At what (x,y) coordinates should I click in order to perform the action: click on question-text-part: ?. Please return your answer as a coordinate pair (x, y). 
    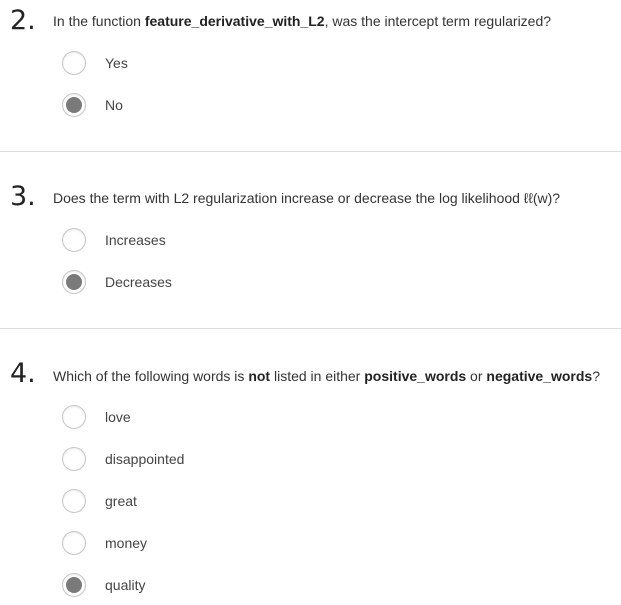
    Looking at the image, I should click on (596, 376).